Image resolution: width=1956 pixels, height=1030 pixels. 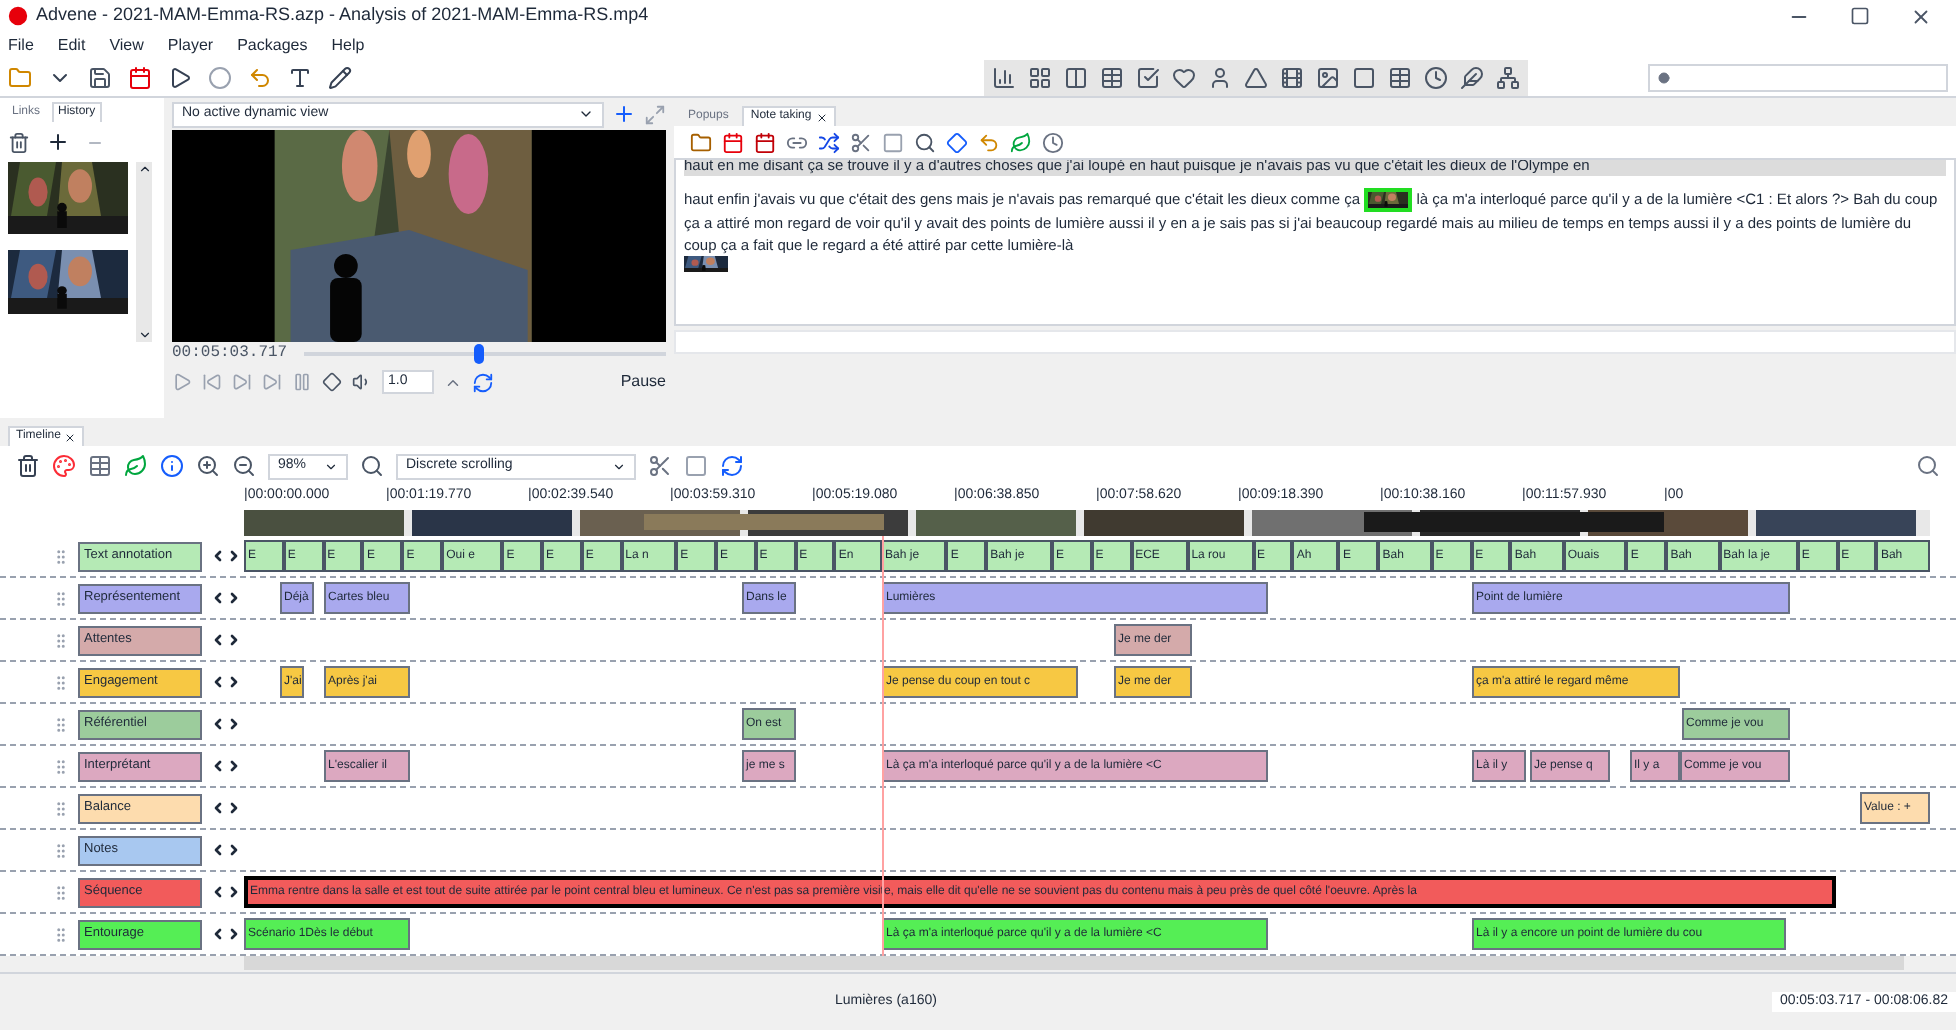 What do you see at coordinates (190, 45) in the screenshot?
I see `menu-item: Player` at bounding box center [190, 45].